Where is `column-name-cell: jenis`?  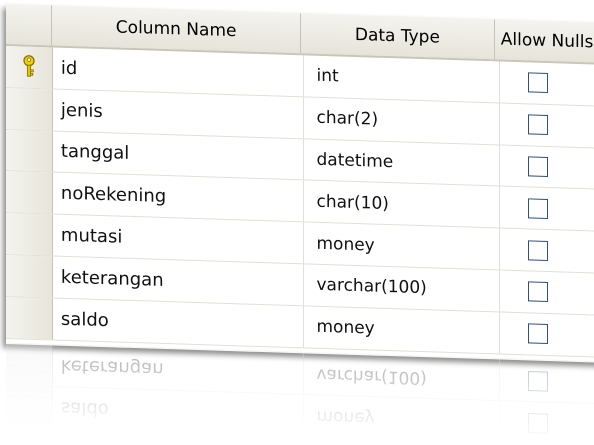
column-name-cell: jenis is located at coordinates (178, 113).